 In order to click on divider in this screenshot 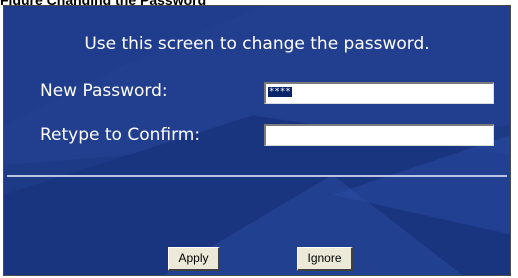, I will do `click(257, 176)`.